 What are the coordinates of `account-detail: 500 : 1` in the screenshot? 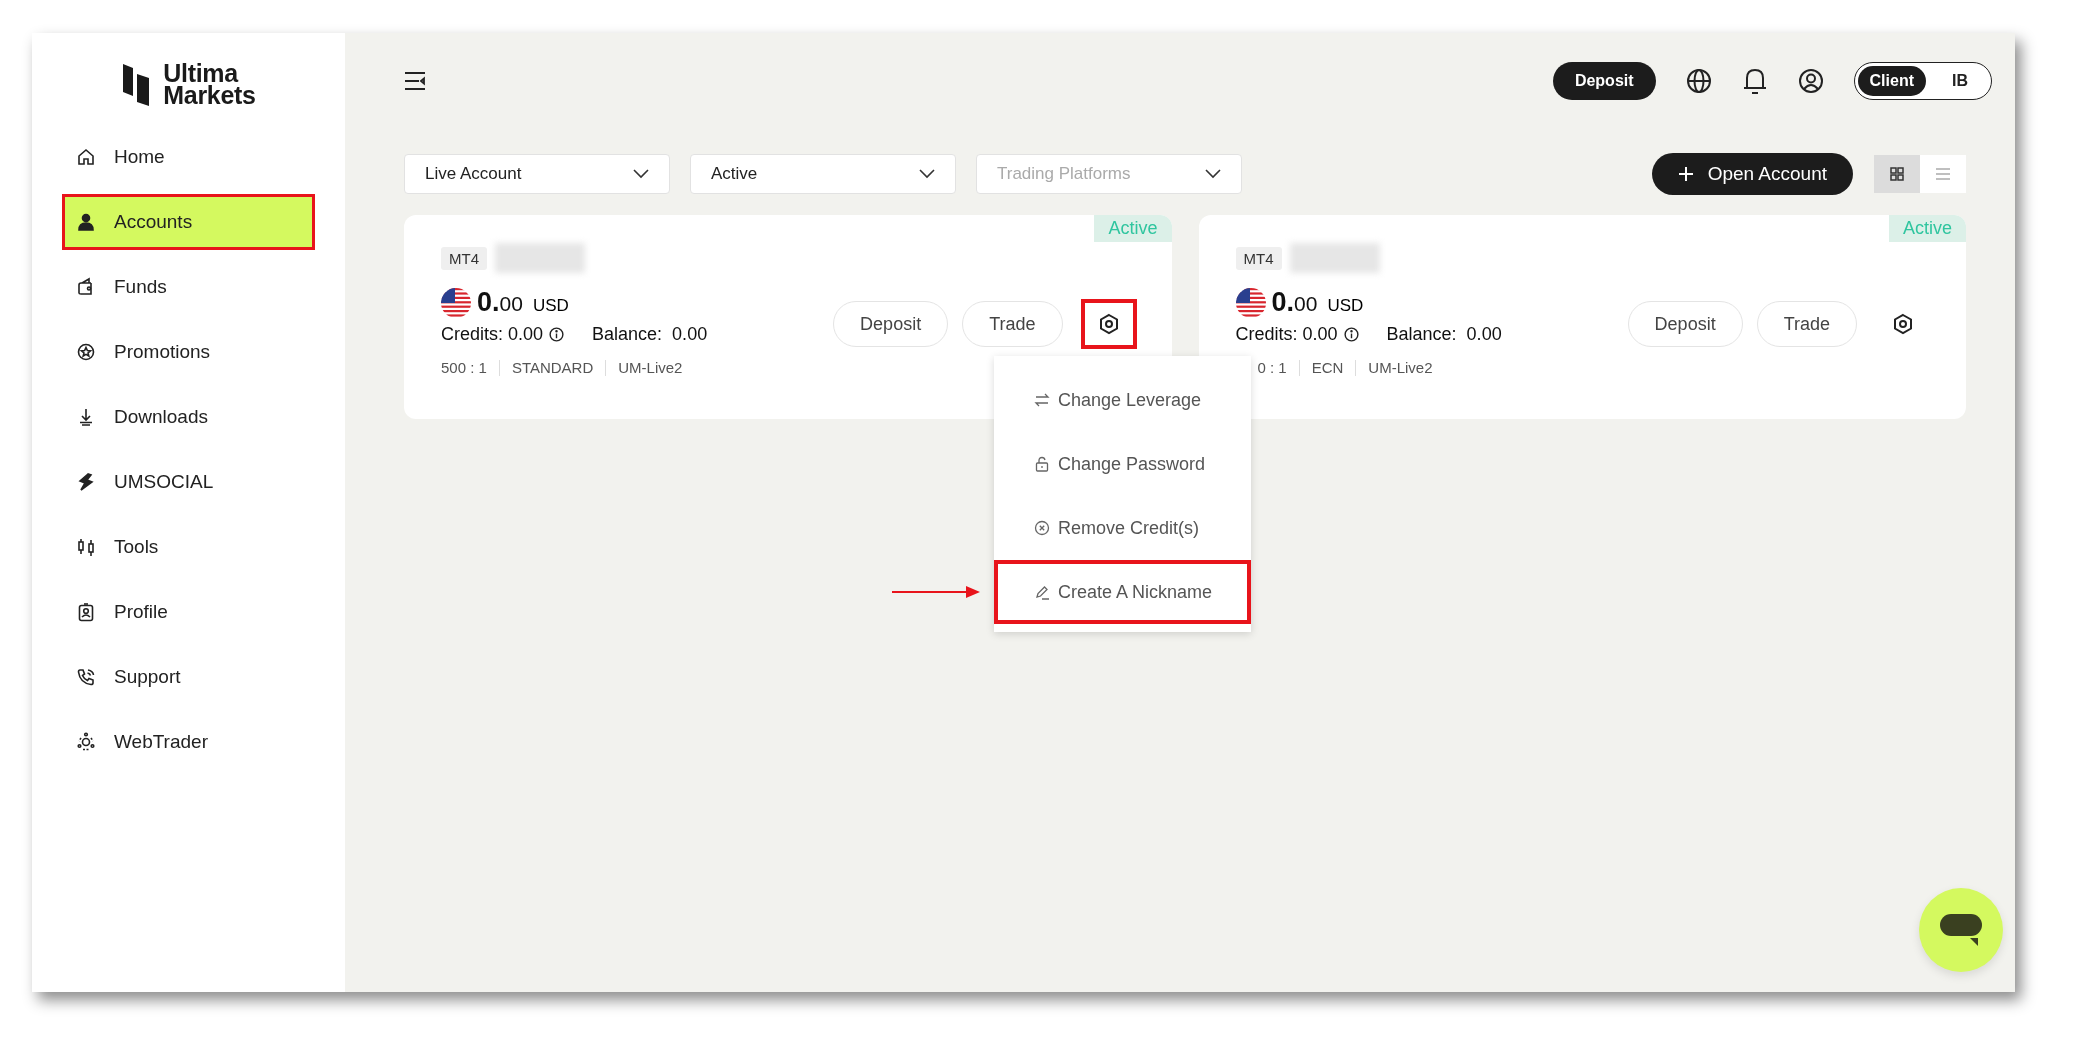 It's located at (464, 367).